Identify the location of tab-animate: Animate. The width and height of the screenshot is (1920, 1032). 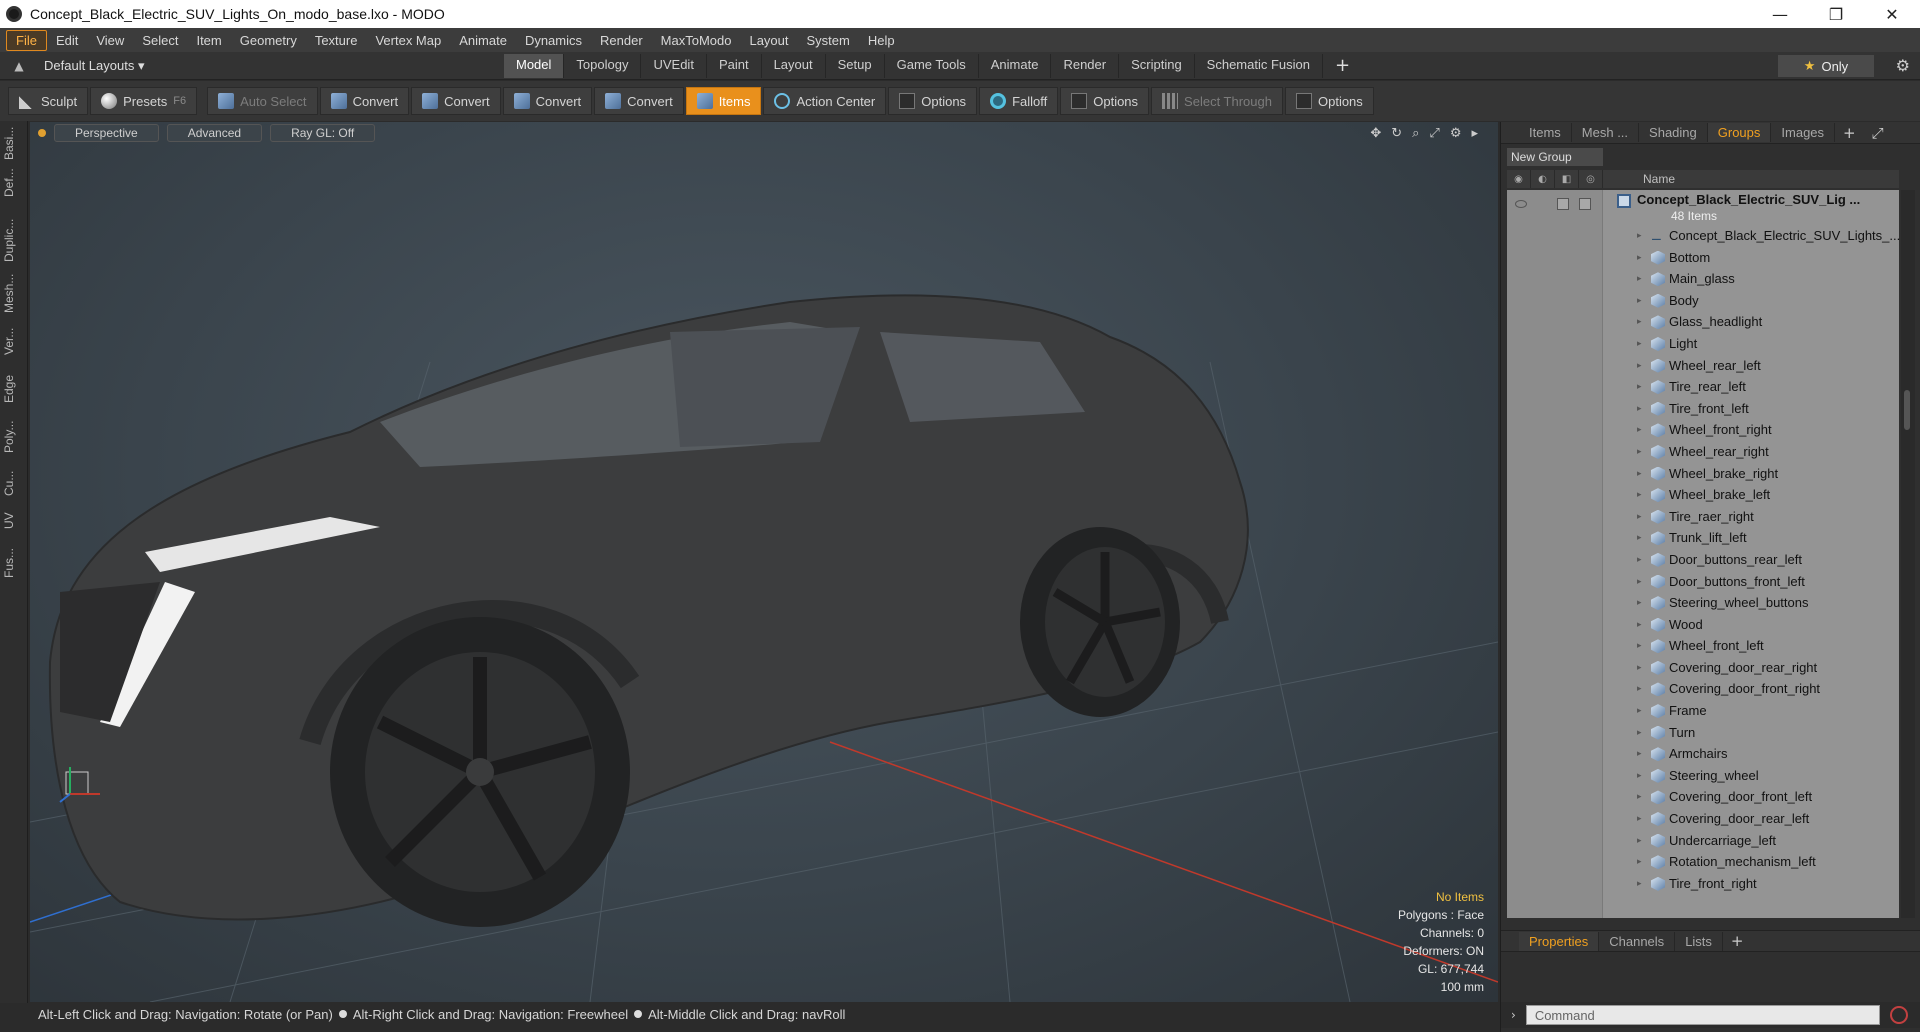
(1015, 65).